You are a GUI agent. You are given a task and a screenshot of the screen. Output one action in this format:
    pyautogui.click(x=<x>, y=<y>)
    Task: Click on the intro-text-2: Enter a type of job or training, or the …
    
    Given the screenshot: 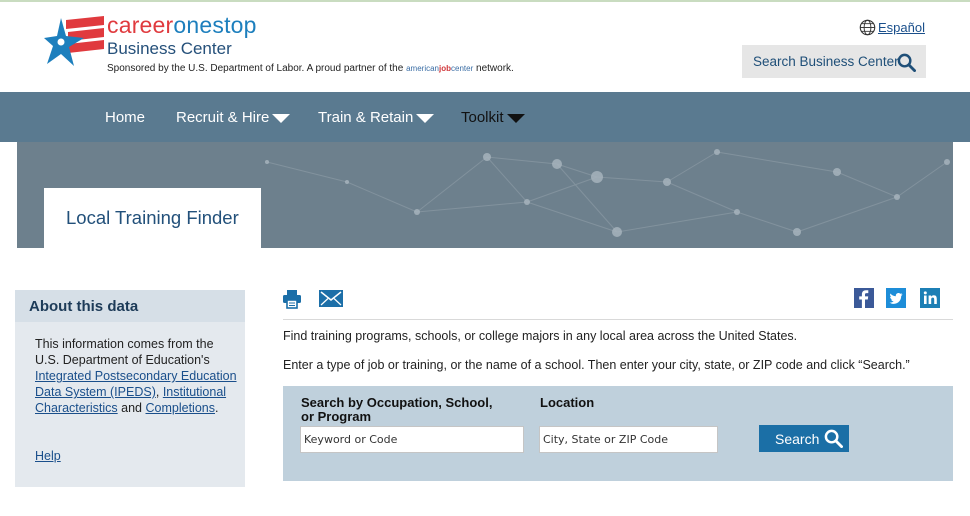 What is the action you would take?
    pyautogui.click(x=596, y=365)
    